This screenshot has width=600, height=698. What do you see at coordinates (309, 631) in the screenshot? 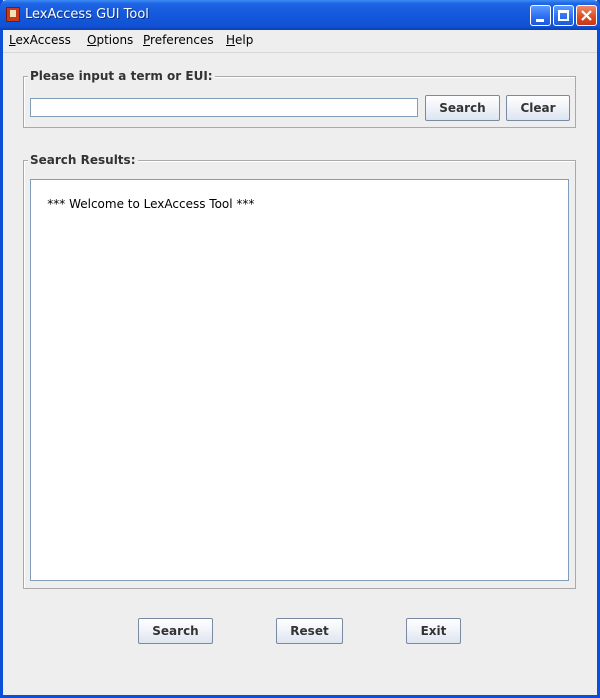
I see `reset-button: Reset` at bounding box center [309, 631].